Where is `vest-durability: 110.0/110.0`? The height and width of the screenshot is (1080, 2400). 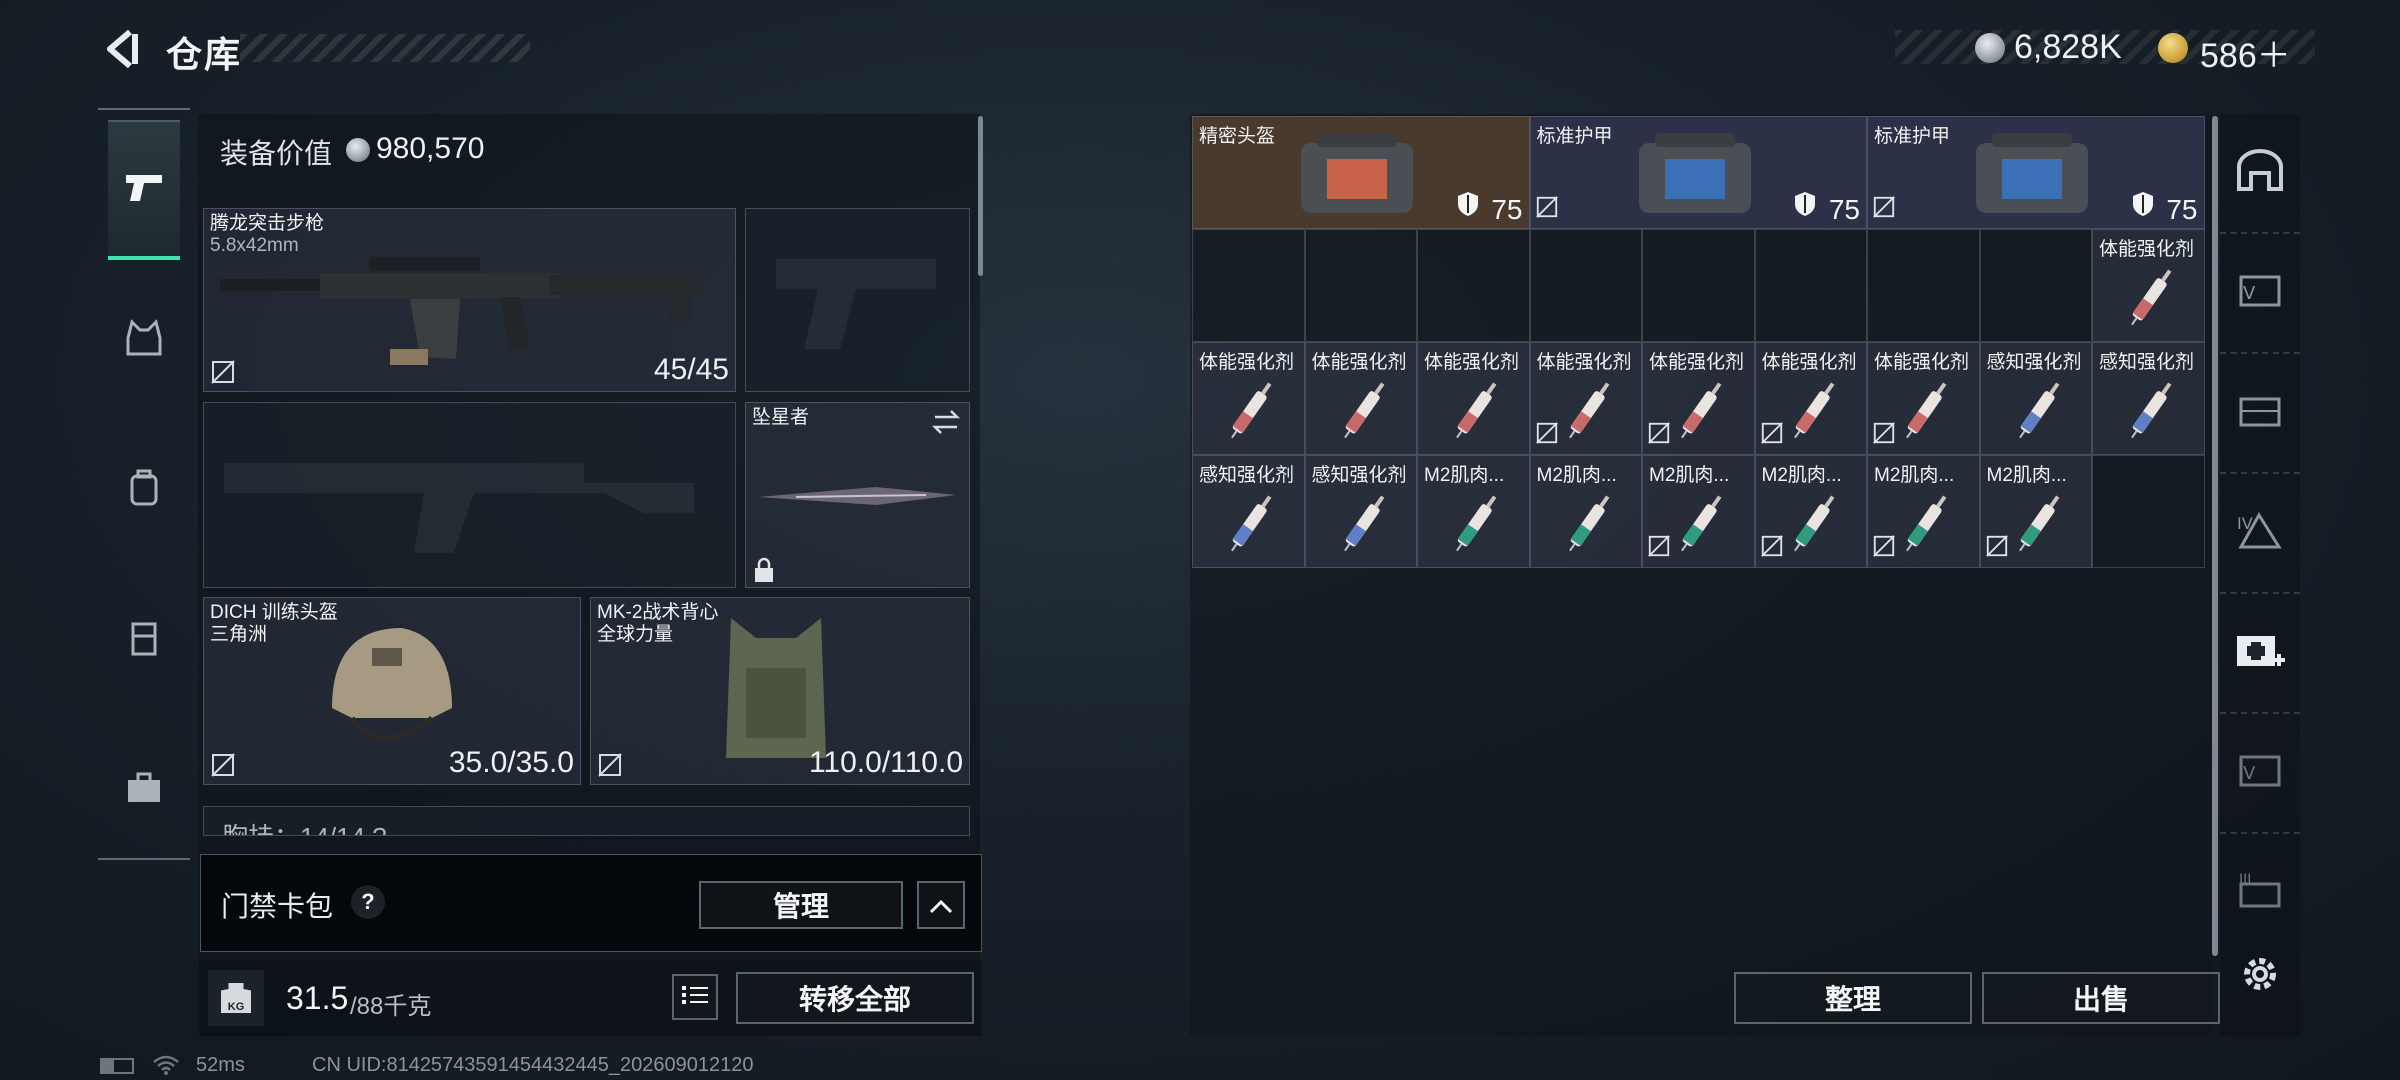
vest-durability: 110.0/110.0 is located at coordinates (885, 762).